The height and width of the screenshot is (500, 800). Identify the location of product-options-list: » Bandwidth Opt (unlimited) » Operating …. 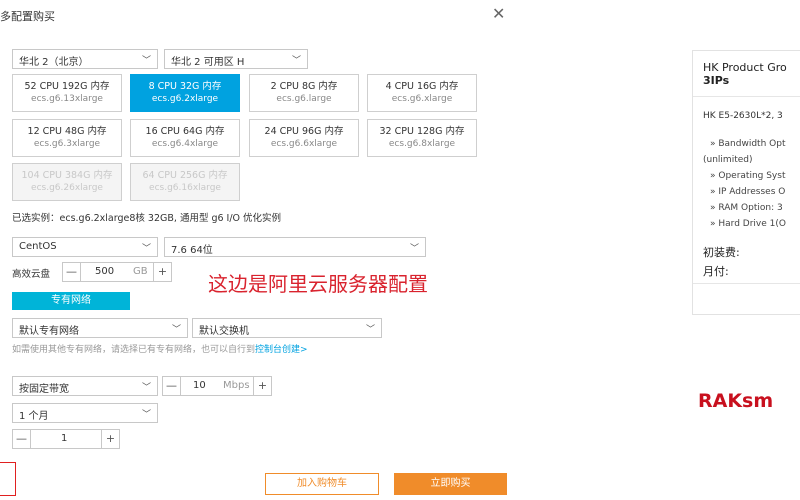
(744, 184).